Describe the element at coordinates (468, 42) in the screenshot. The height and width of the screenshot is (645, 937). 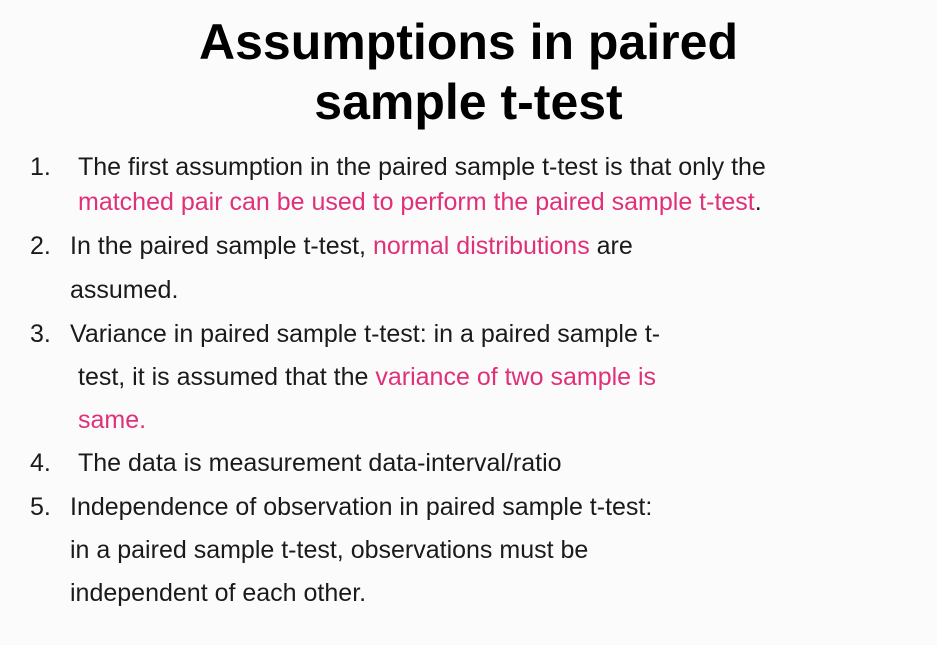
I see `title-line-1: Assumptions in paired` at that location.